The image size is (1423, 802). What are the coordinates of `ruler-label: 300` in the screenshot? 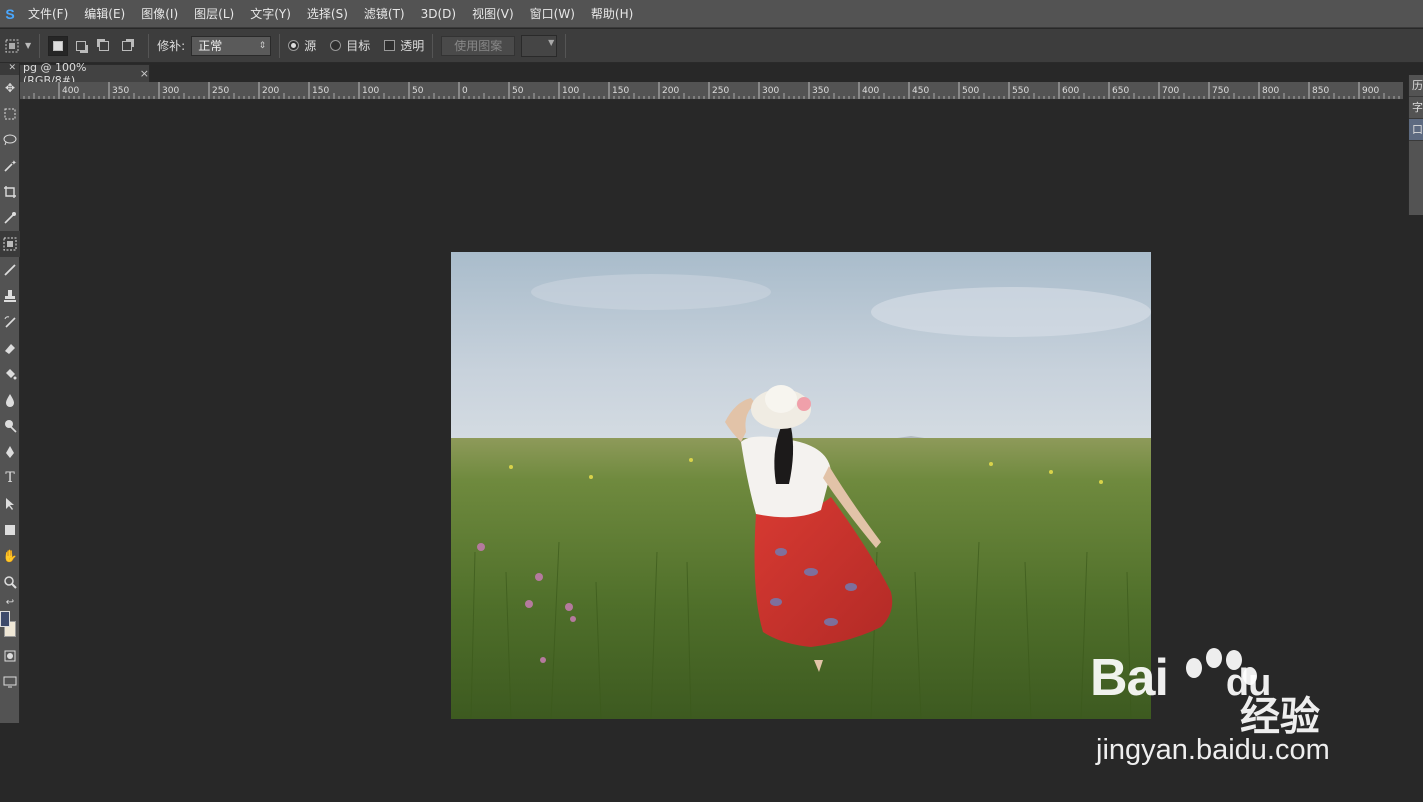 It's located at (770, 91).